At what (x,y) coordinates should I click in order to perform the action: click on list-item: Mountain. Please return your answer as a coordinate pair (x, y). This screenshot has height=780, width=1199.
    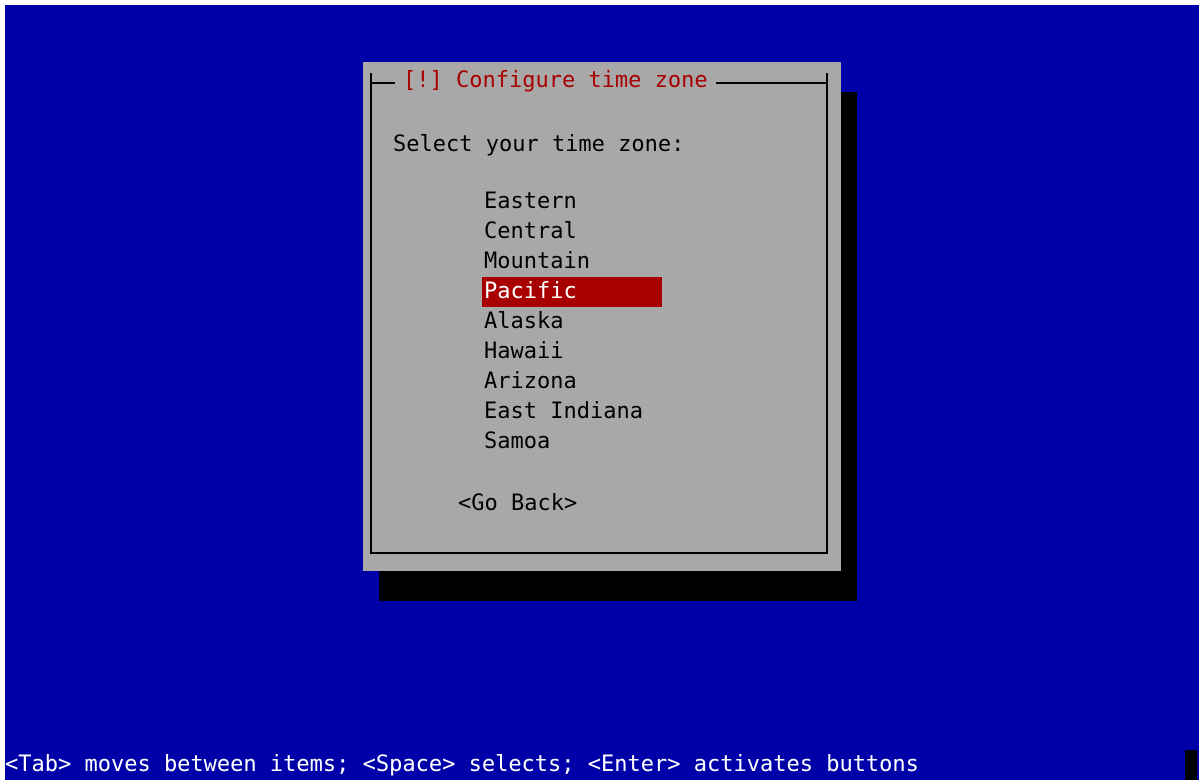
    Looking at the image, I should click on (572, 262).